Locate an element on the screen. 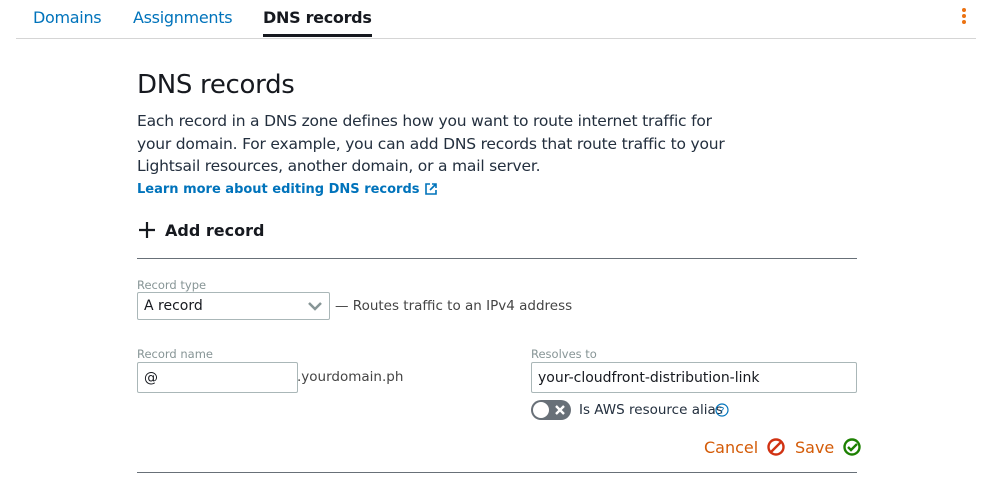 Image resolution: width=982 pixels, height=502 pixels. x-icon is located at coordinates (560, 410).